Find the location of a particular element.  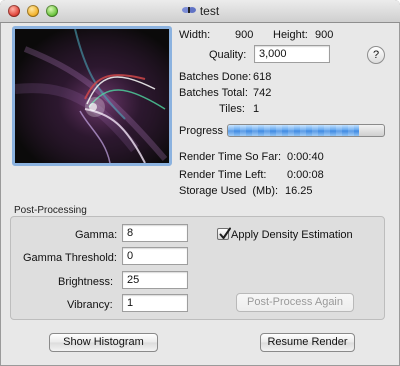

resume-render-button: Resume Render is located at coordinates (307, 342).